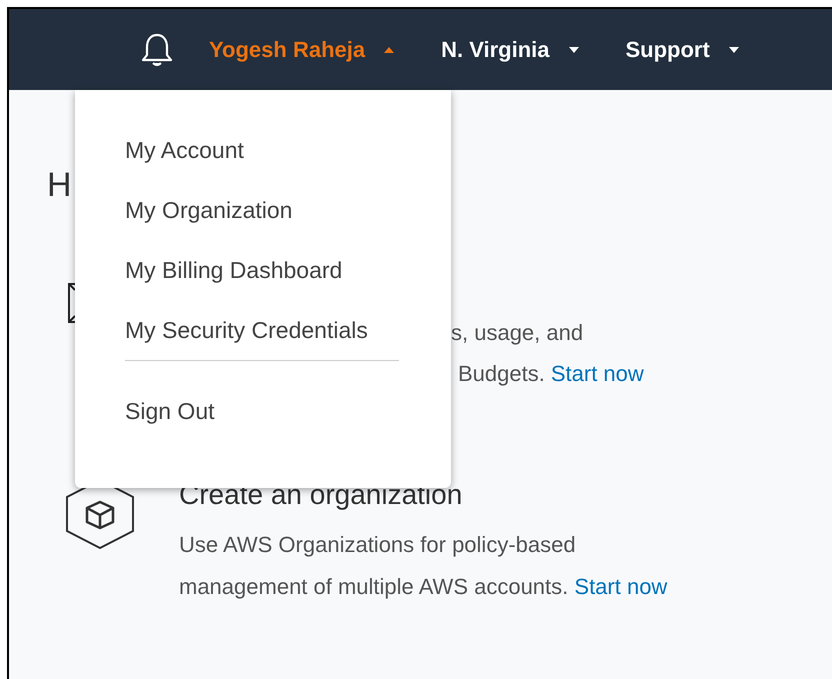 This screenshot has height=679, width=832. What do you see at coordinates (683, 49) in the screenshot?
I see `navigation-menu-button: Support` at bounding box center [683, 49].